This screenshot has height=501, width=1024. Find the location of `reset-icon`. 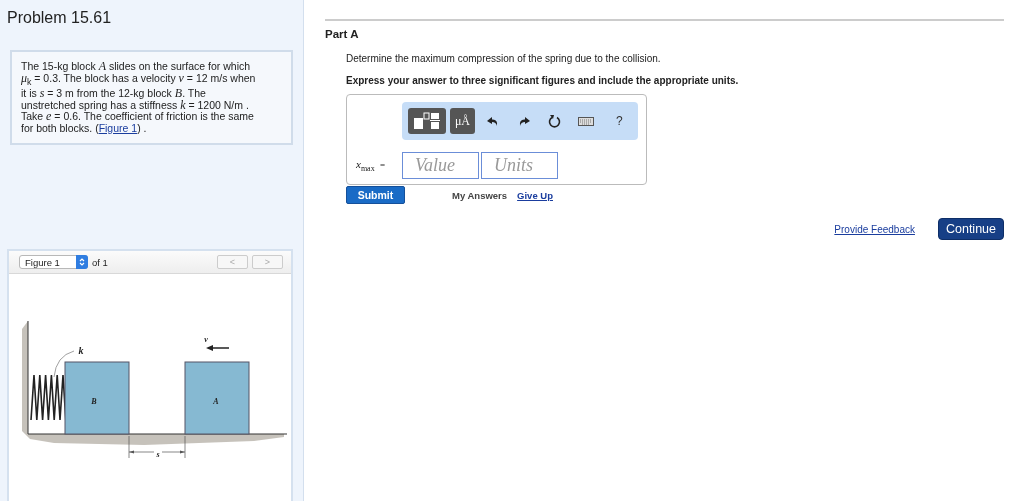

reset-icon is located at coordinates (554, 121).